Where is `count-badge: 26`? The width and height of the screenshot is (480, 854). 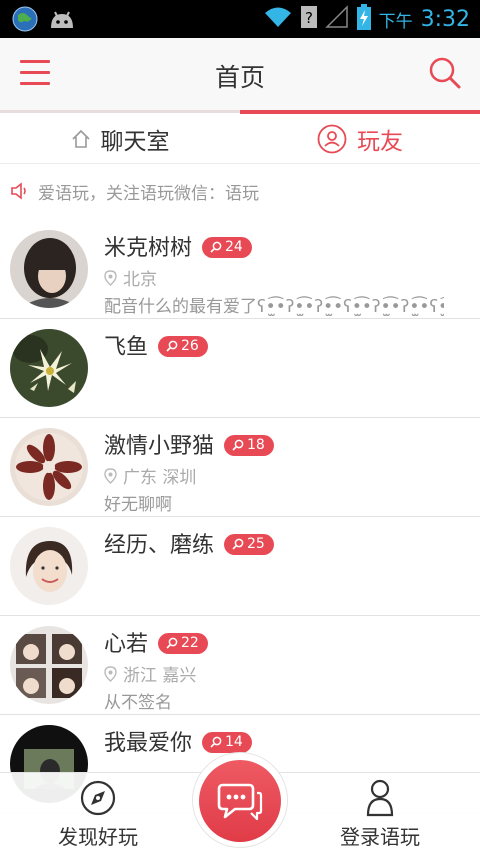
count-badge: 26 is located at coordinates (183, 346).